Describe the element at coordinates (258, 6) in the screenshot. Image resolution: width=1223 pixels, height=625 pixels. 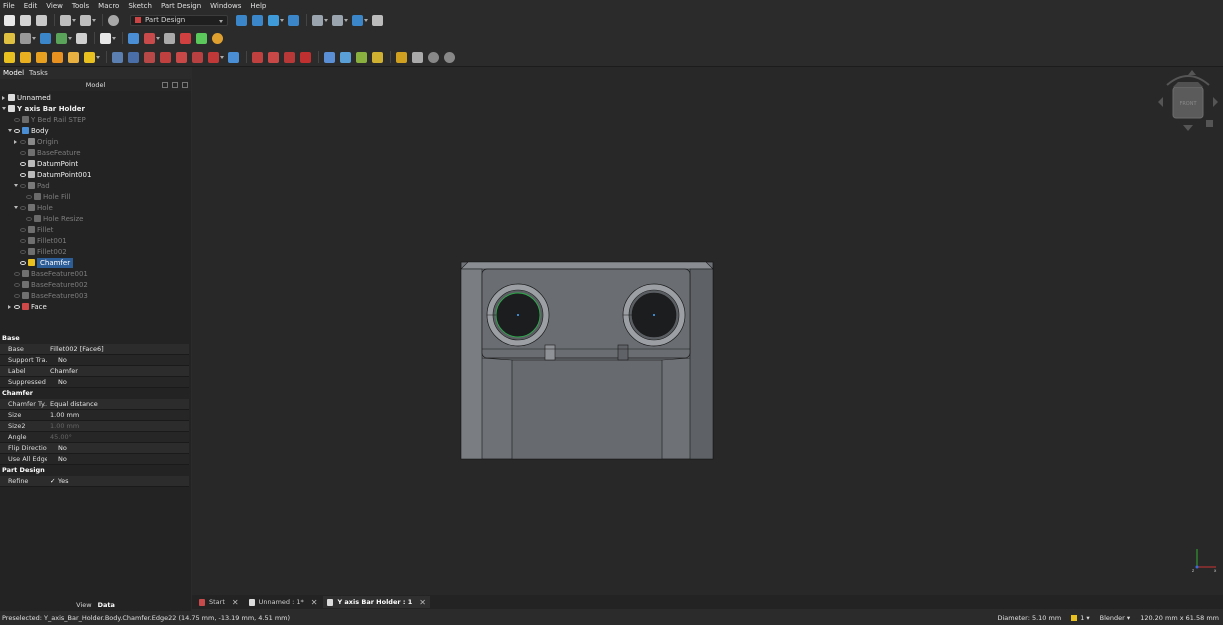
I see `menu-help: Help` at that location.